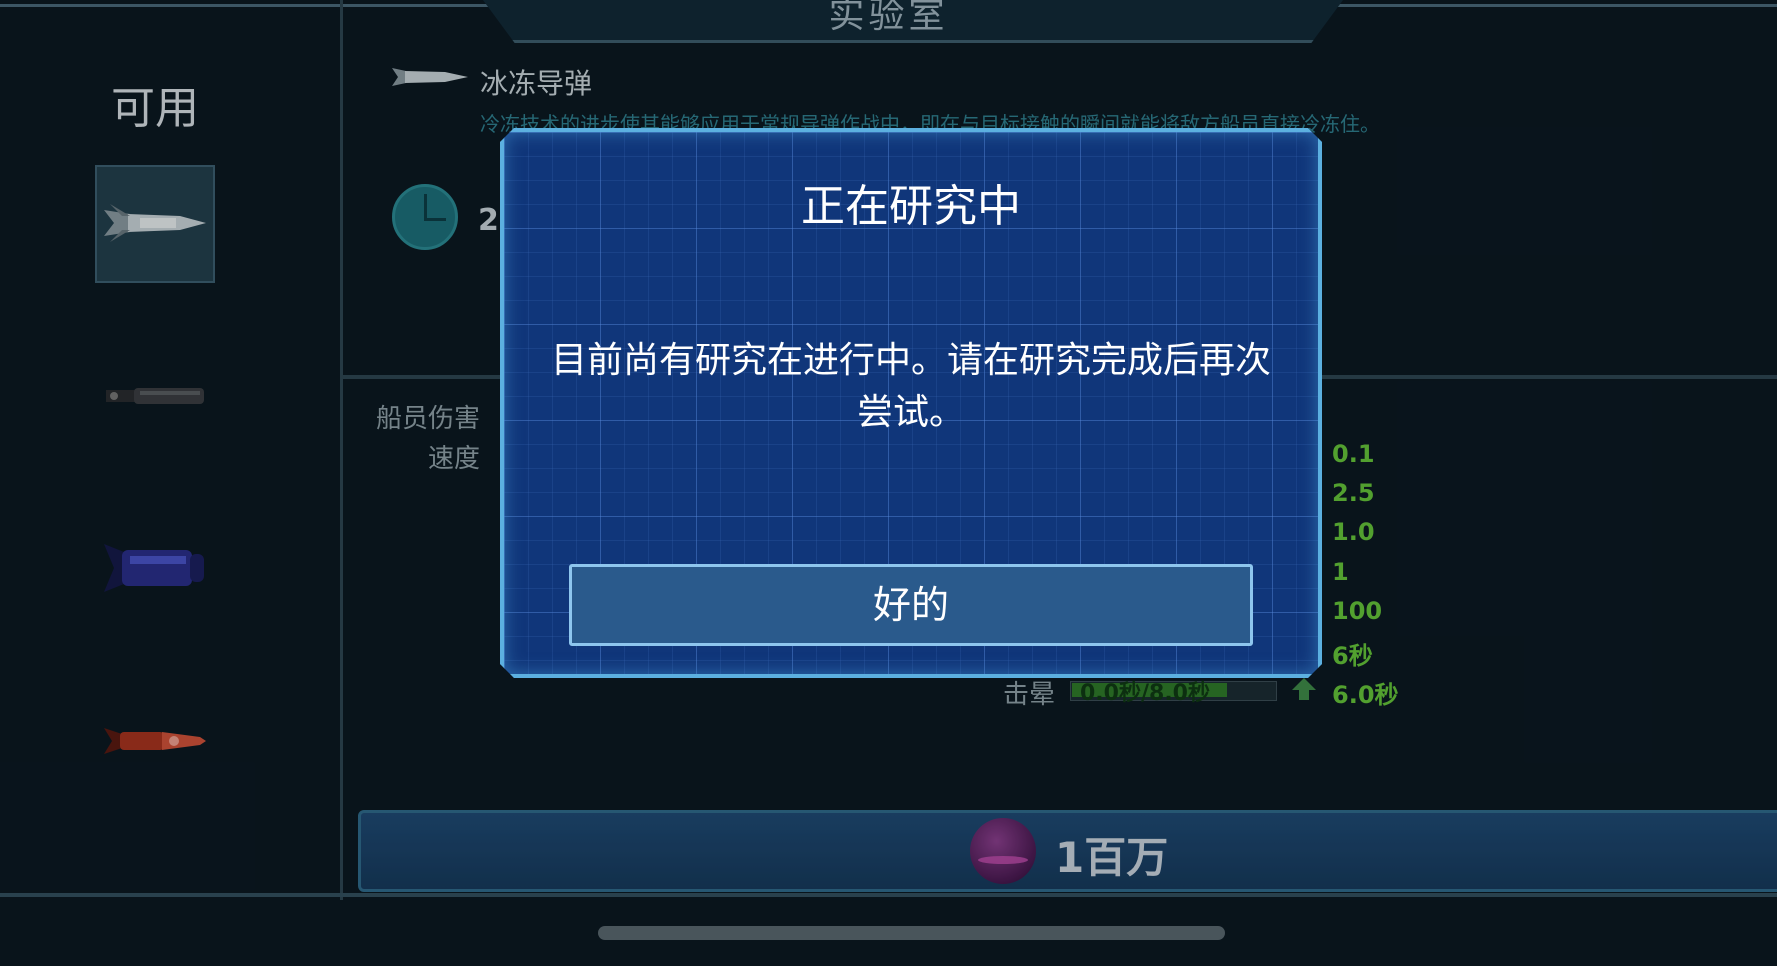 The width and height of the screenshot is (1777, 966). Describe the element at coordinates (911, 605) in the screenshot. I see `ok-button: 好的` at that location.